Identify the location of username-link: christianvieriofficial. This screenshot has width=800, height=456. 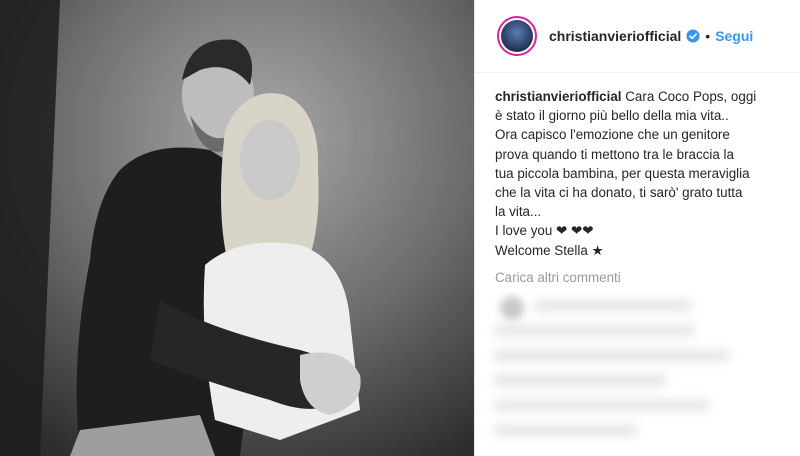
(615, 36).